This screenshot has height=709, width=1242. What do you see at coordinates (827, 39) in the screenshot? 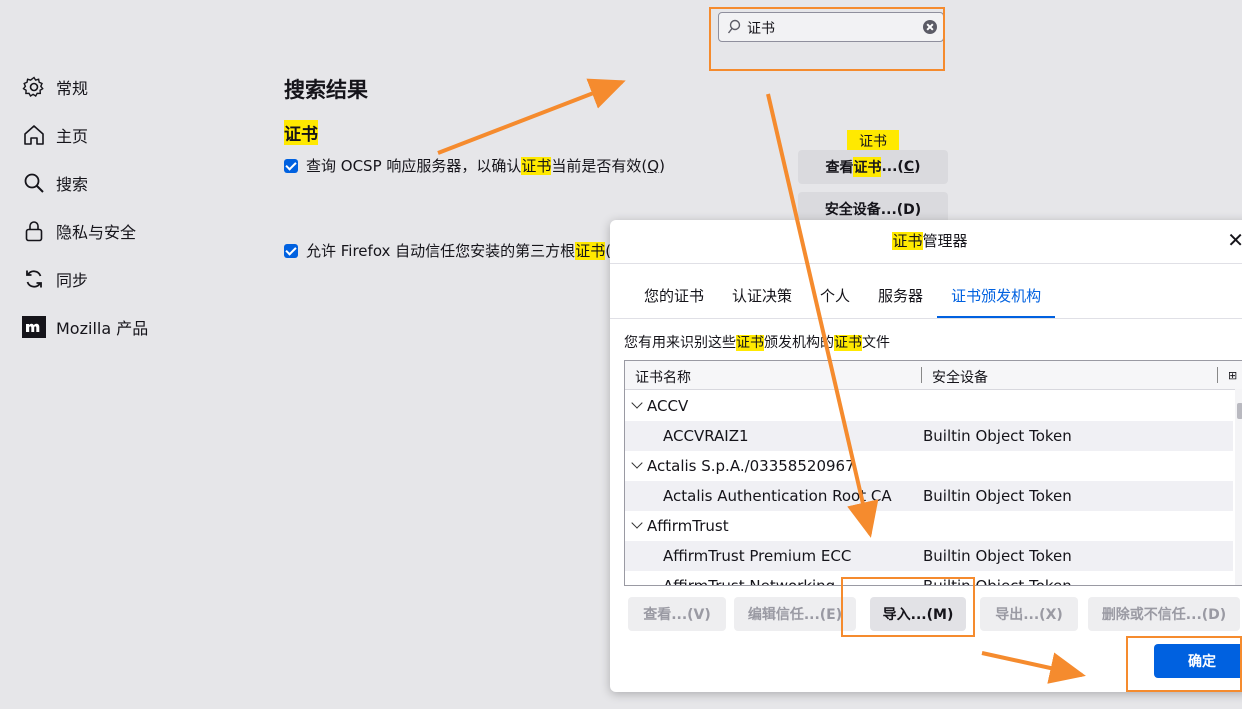
I see `search-callout-box` at bounding box center [827, 39].